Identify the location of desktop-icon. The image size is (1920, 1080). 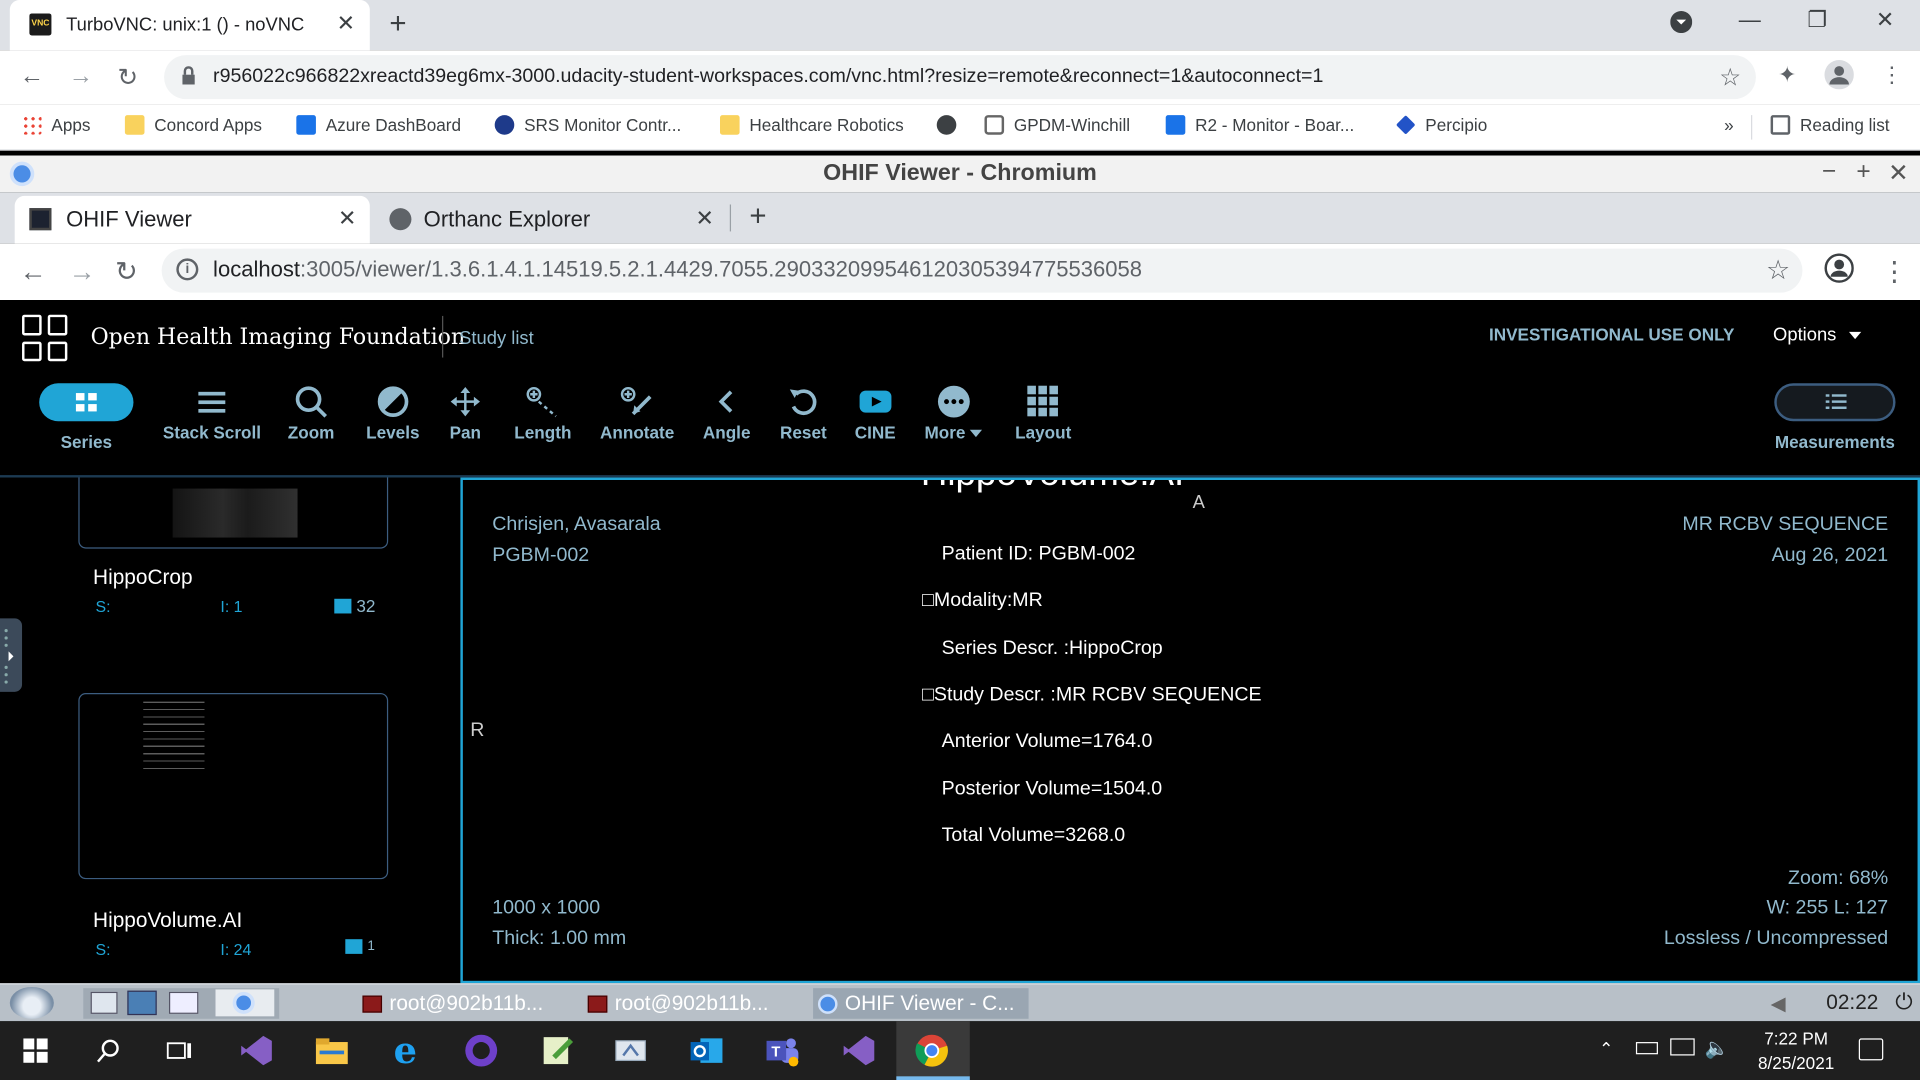
(142, 1003).